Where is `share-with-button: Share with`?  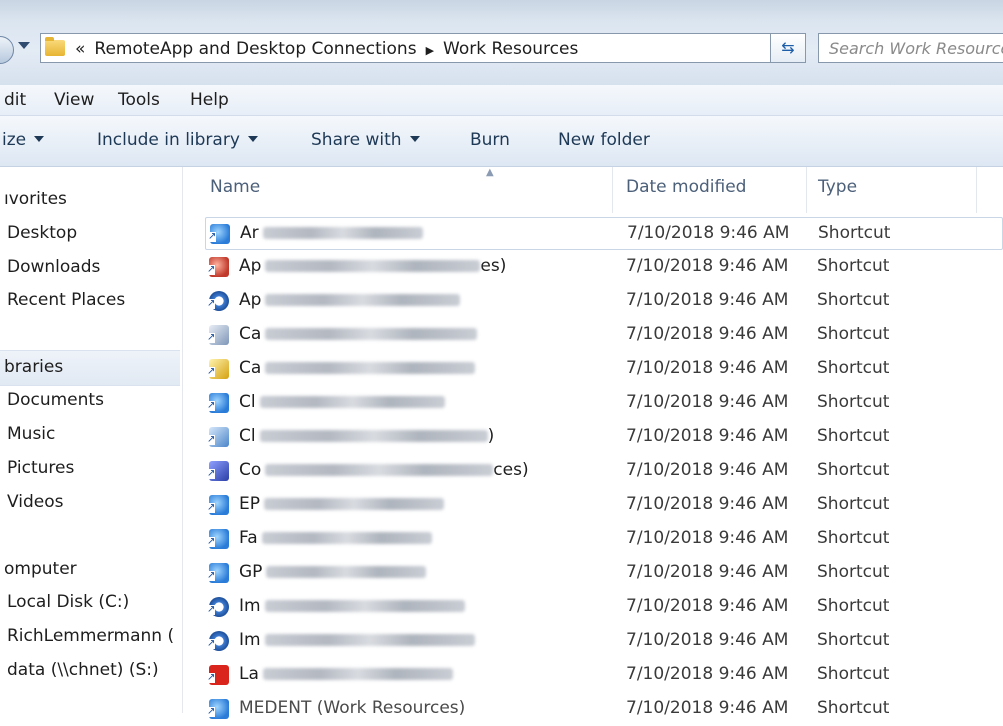
share-with-button: Share with is located at coordinates (365, 140).